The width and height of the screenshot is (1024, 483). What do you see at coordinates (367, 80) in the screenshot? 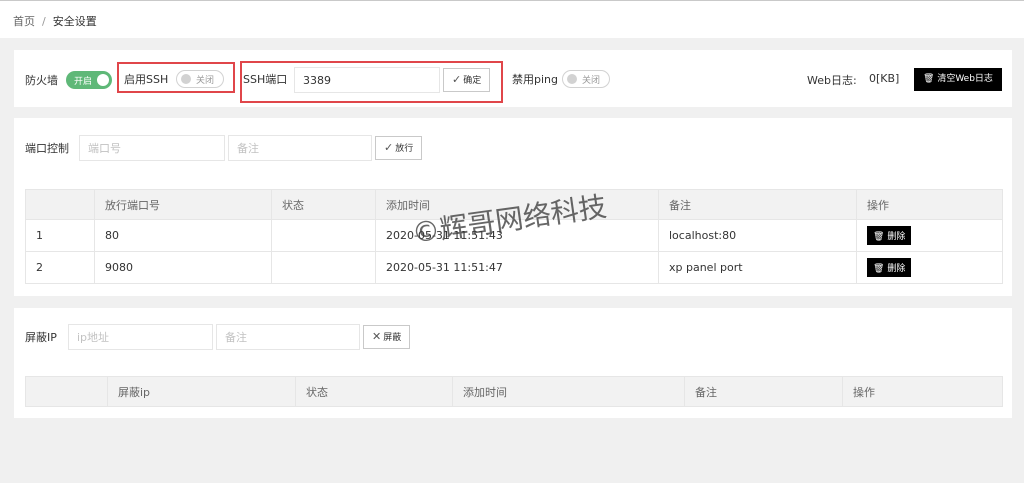
I see `ssh-port-input` at bounding box center [367, 80].